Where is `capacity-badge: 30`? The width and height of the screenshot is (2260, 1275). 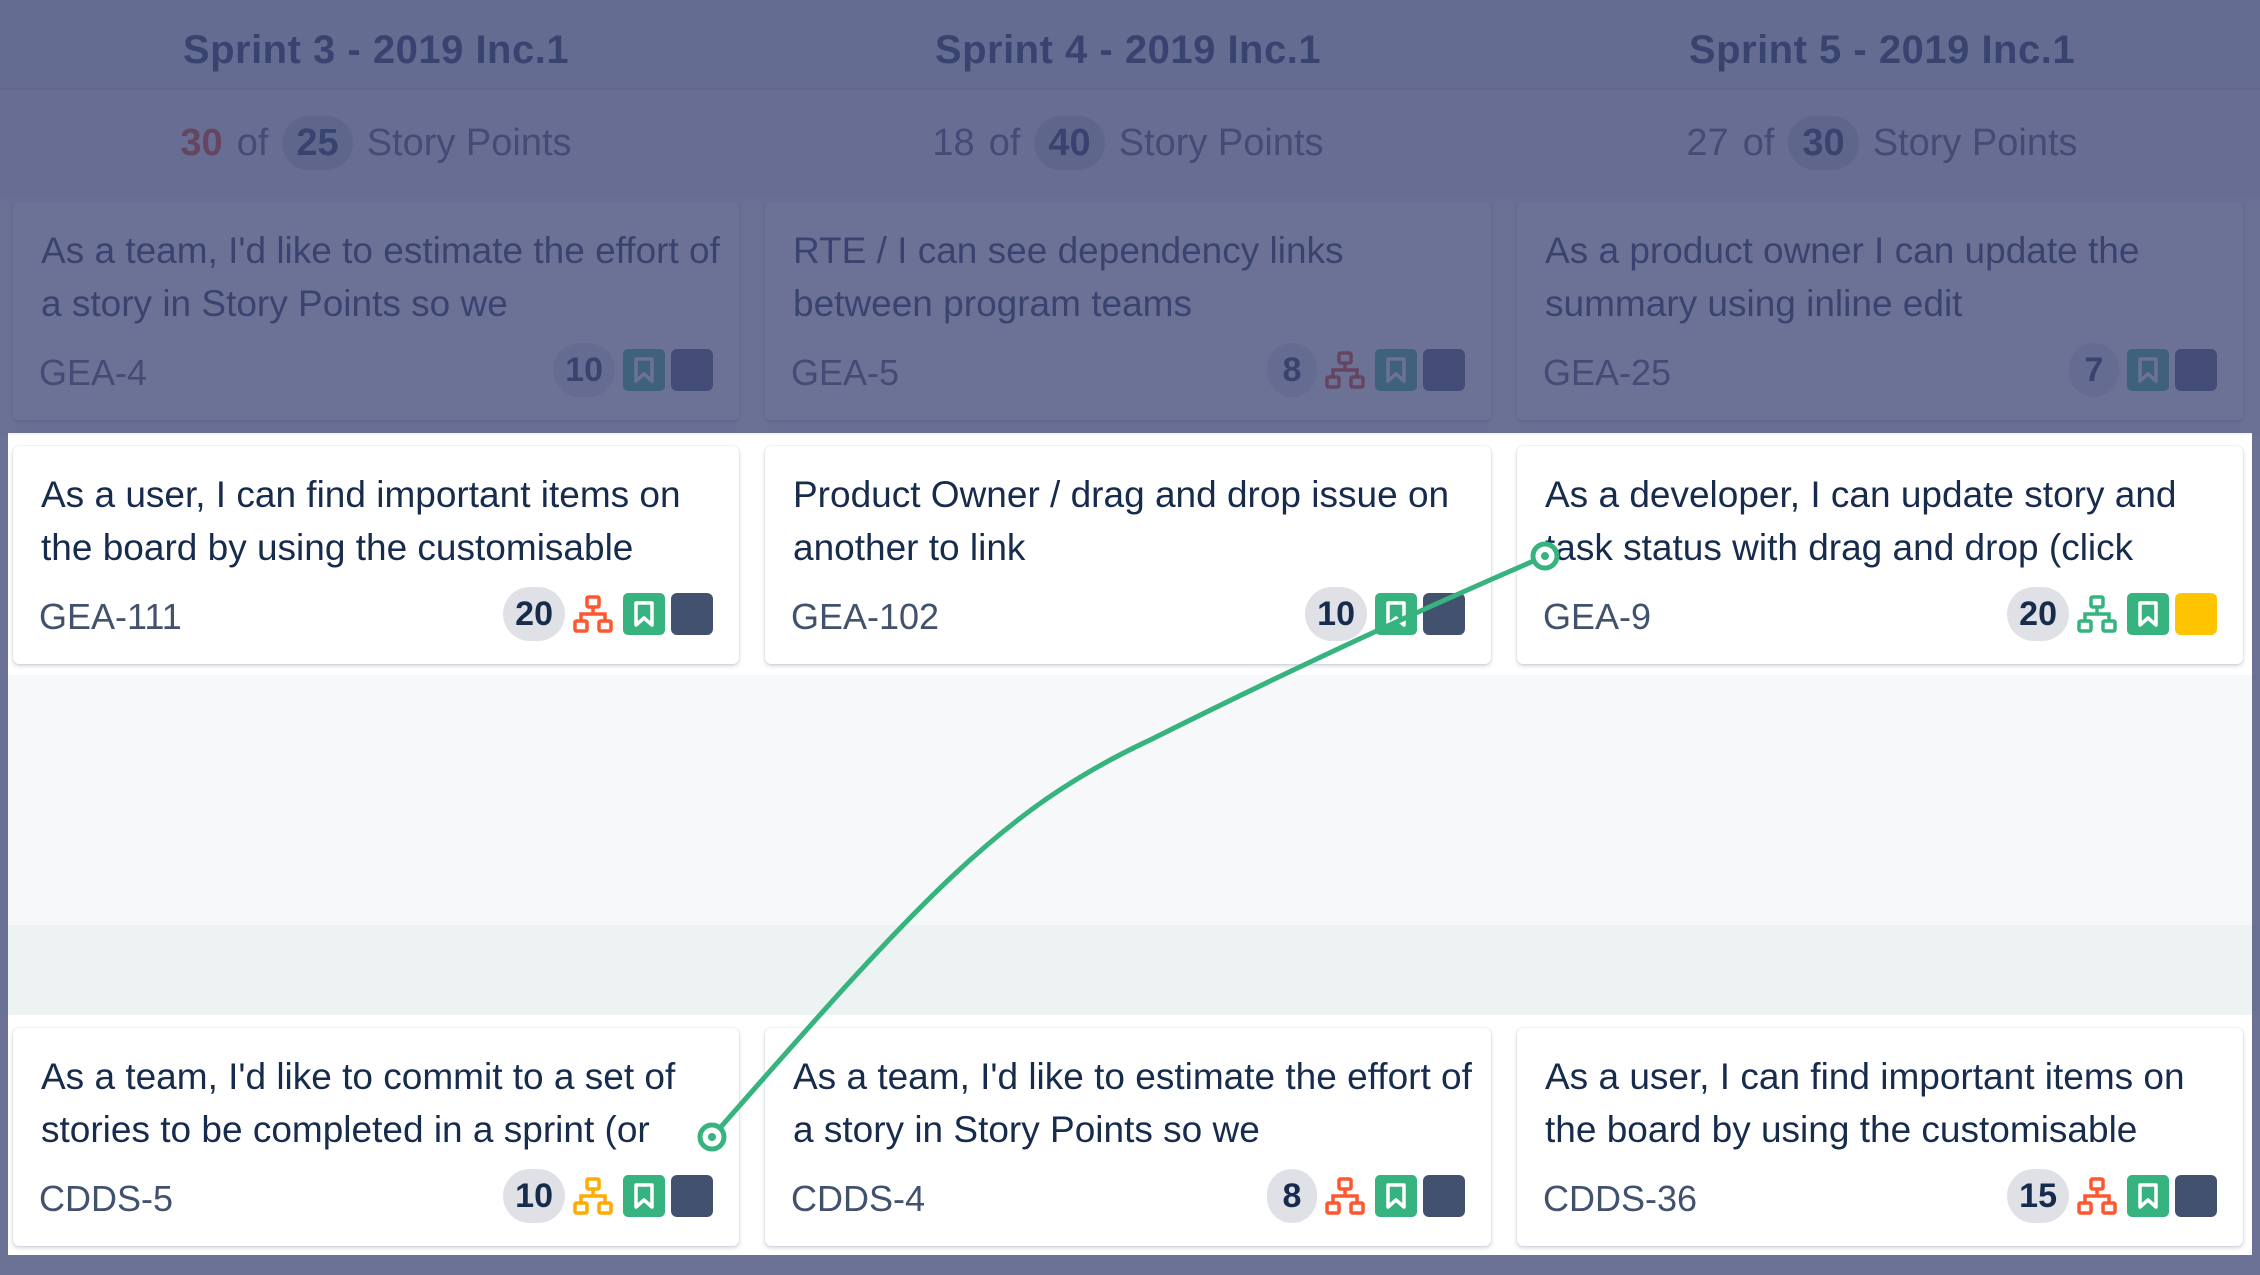
capacity-badge: 30 is located at coordinates (1823, 143).